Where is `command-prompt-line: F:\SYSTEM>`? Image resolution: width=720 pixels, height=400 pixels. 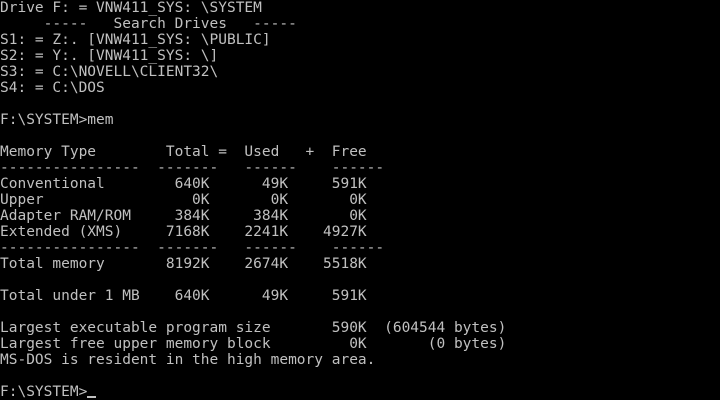 command-prompt-line: F:\SYSTEM> is located at coordinates (360, 392).